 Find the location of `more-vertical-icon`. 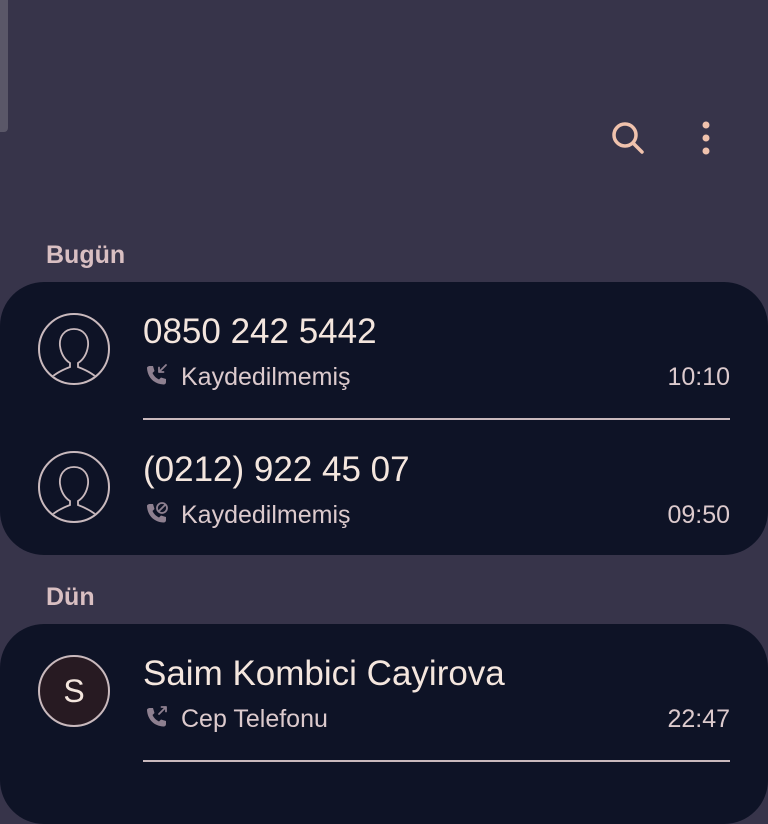

more-vertical-icon is located at coordinates (706, 138).